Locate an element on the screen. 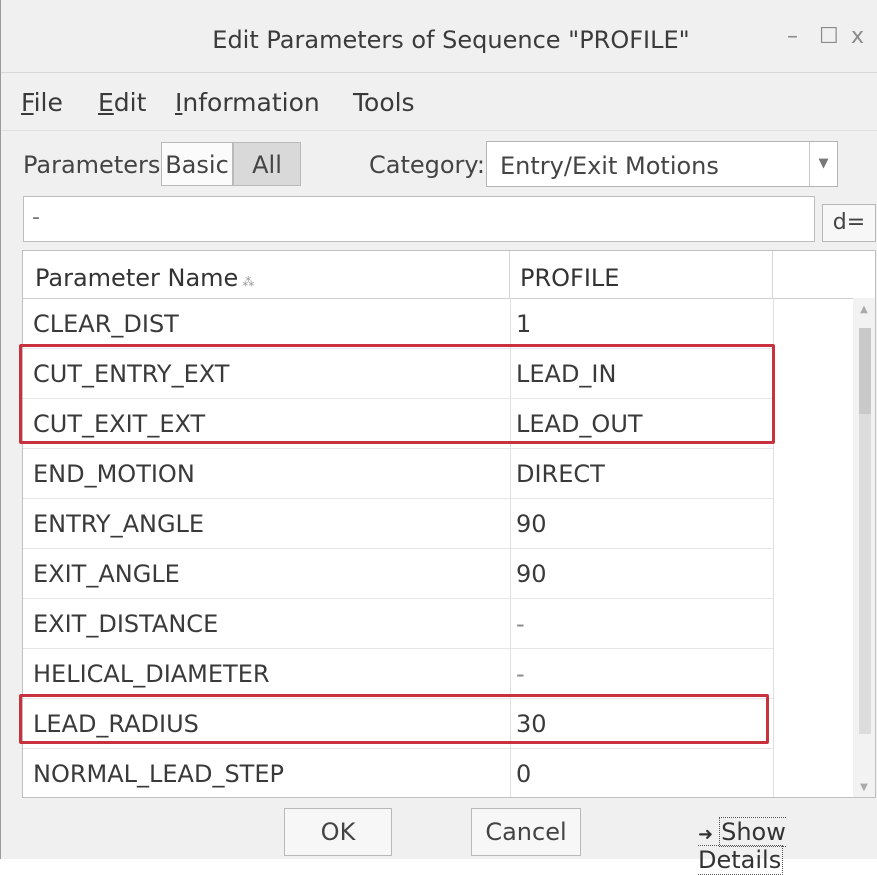 Image resolution: width=877 pixels, height=875 pixels. highlight-box-entry-exit is located at coordinates (397, 394).